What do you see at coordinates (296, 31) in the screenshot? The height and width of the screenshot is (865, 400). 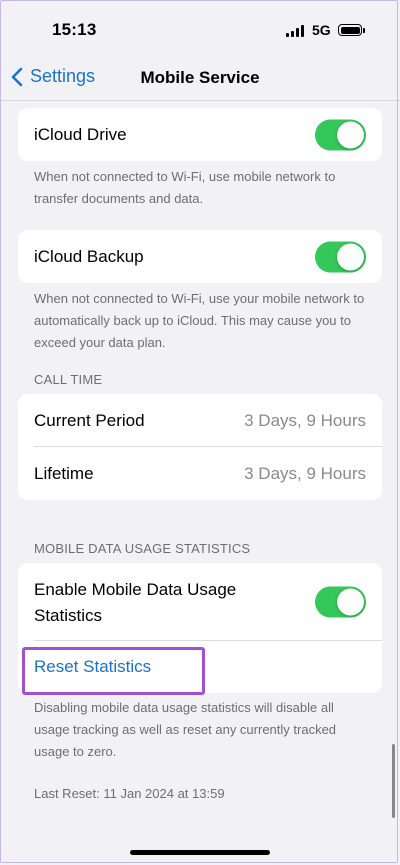 I see `cellular-signal-icon` at bounding box center [296, 31].